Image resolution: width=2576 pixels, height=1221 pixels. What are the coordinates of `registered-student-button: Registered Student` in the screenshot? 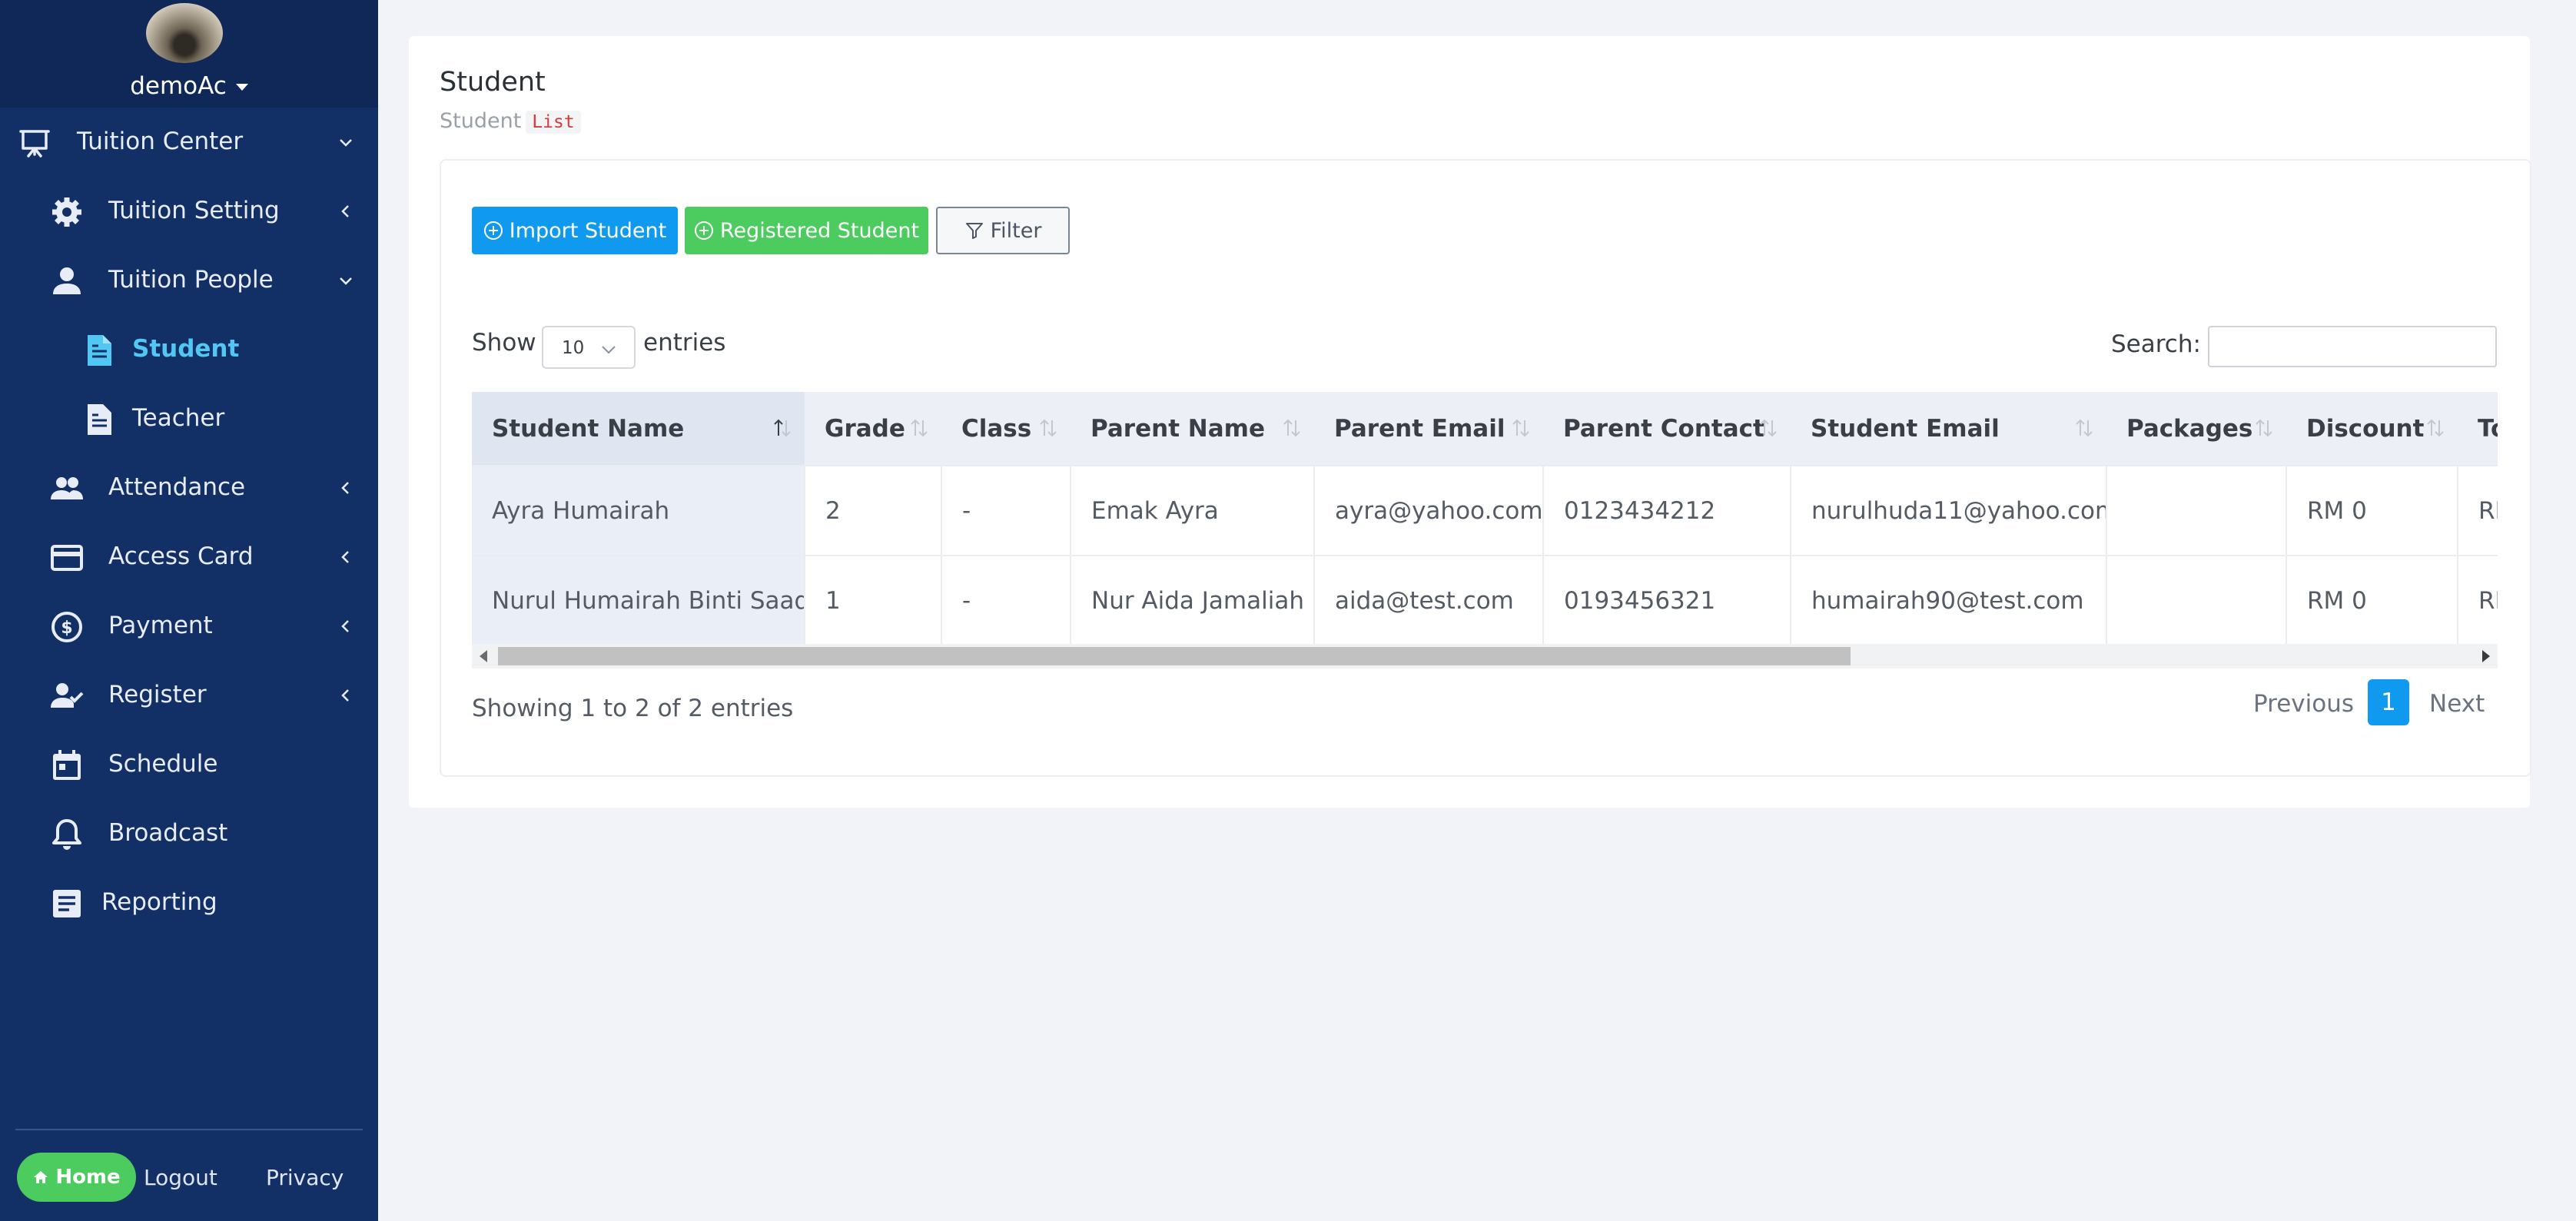 It's located at (807, 230).